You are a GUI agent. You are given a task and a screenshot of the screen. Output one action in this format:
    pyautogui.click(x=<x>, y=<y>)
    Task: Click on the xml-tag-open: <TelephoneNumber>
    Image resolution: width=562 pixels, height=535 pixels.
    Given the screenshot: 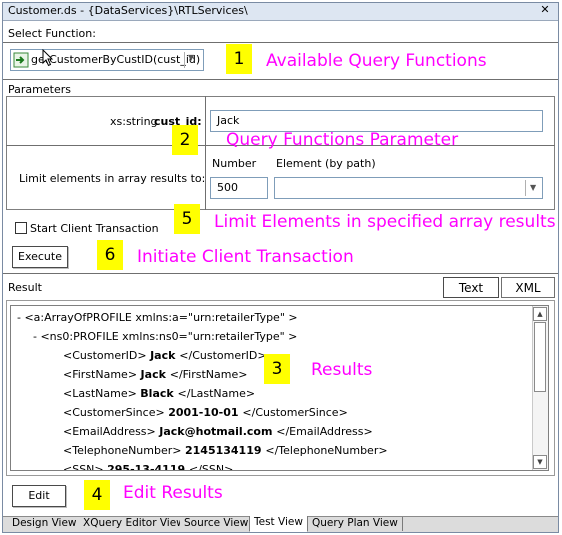 What is the action you would take?
    pyautogui.click(x=124, y=450)
    